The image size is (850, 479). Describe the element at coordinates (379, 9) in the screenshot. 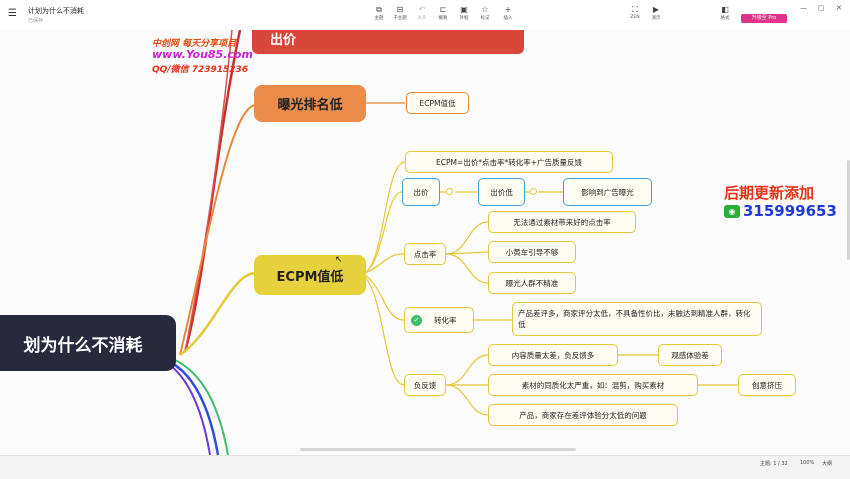

I see `theme-icon: ⧉` at that location.